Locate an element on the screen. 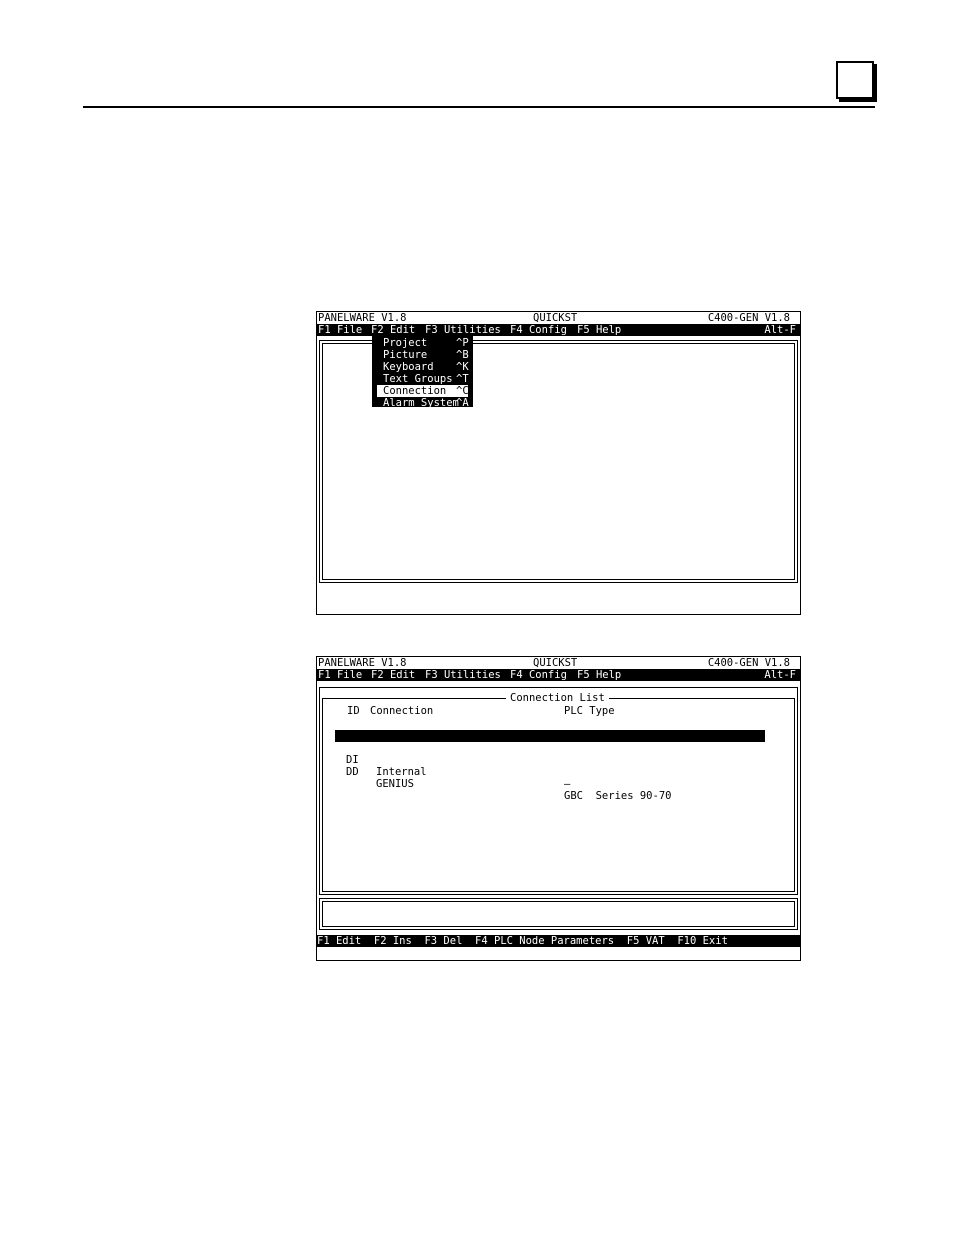  dropdown-item-keyboard: Keyboard ^K is located at coordinates (422, 367).